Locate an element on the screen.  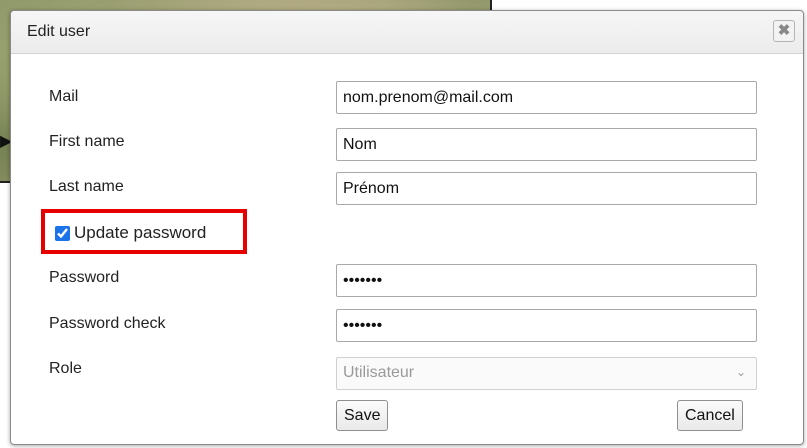
password-input is located at coordinates (546, 280).